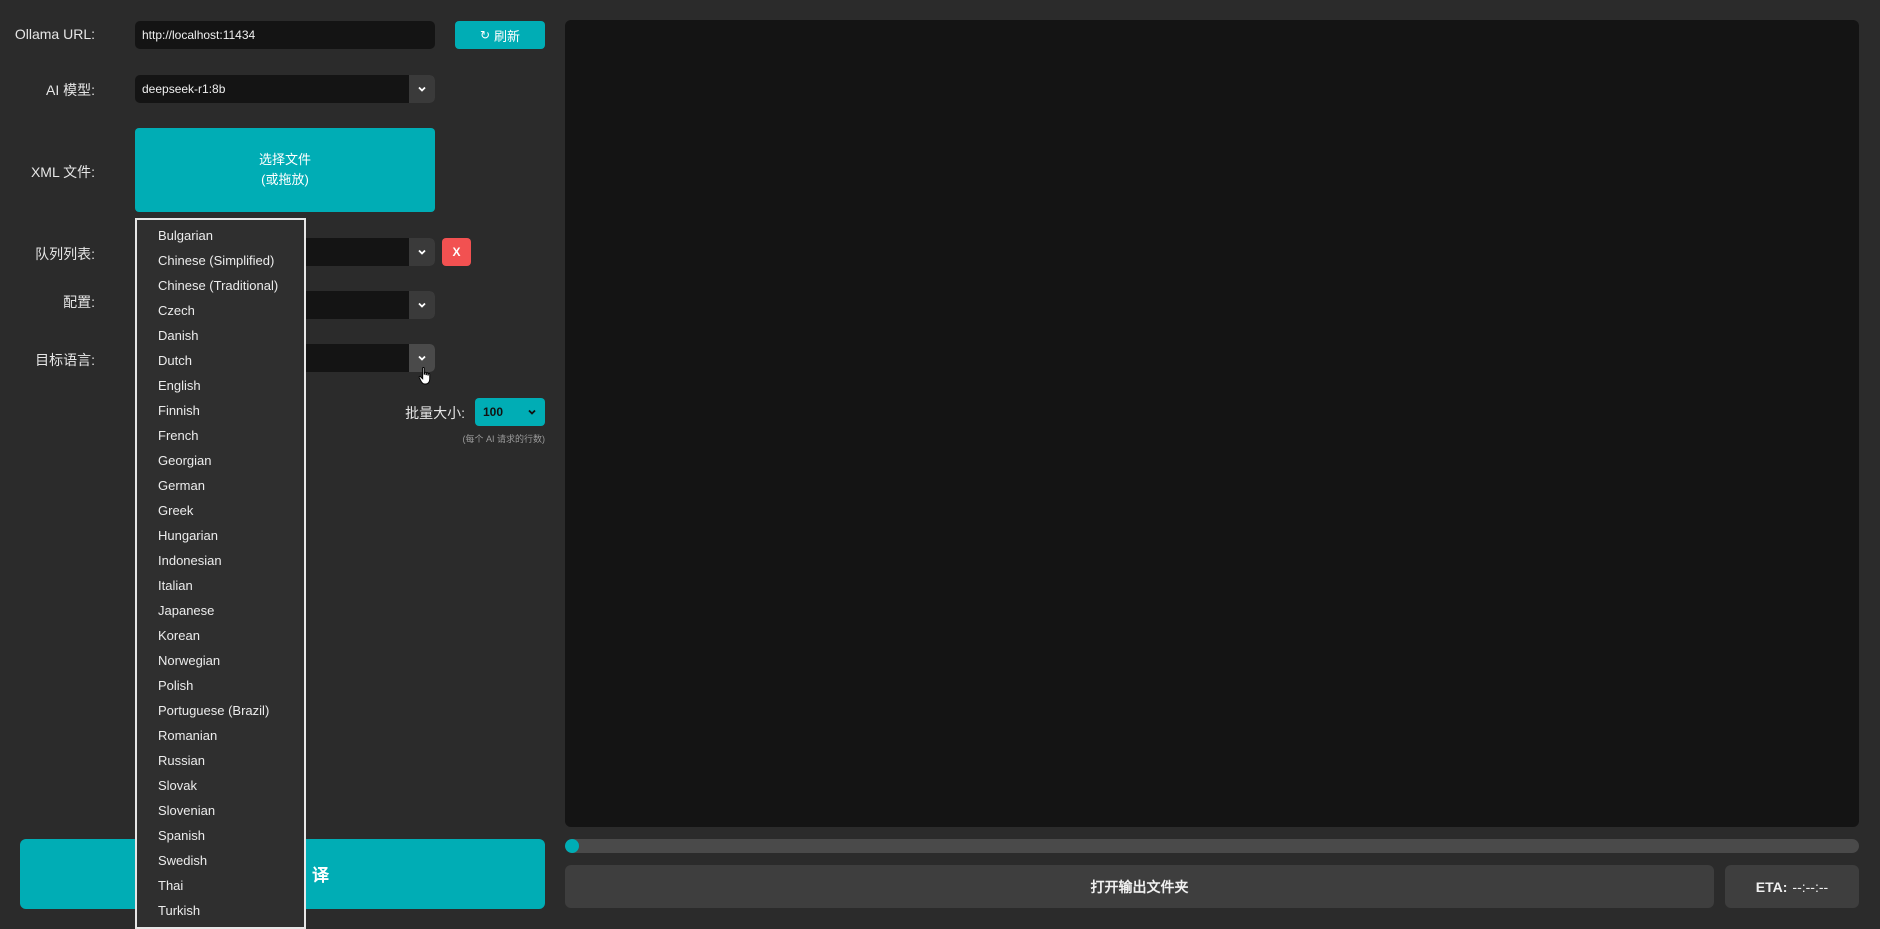  What do you see at coordinates (220, 735) in the screenshot?
I see `language-option: Romanian` at bounding box center [220, 735].